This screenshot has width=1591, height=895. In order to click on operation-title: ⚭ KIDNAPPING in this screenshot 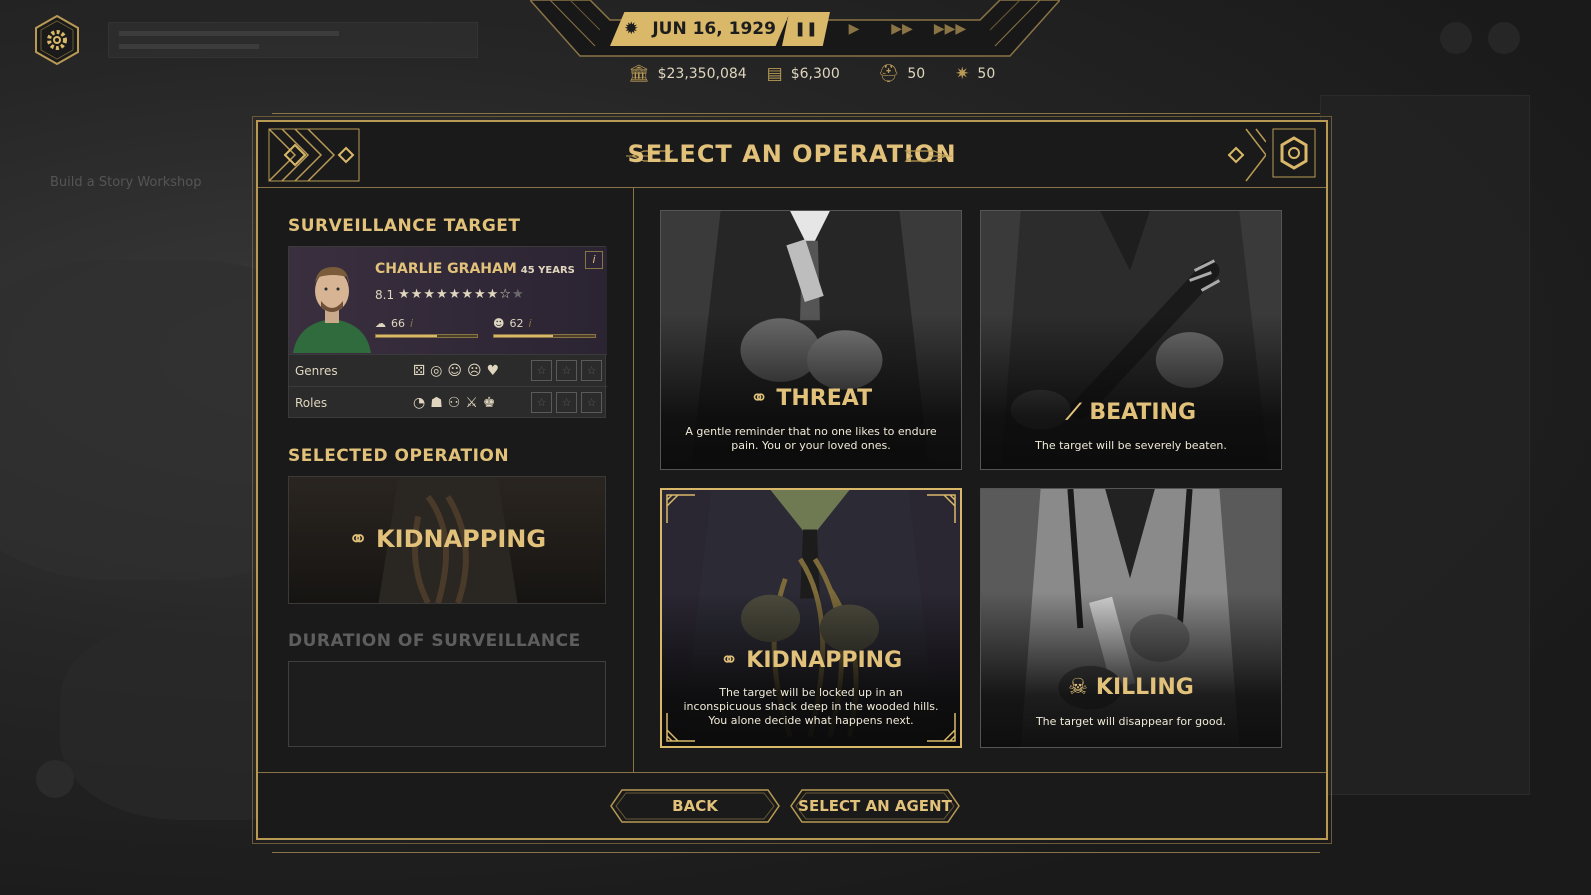, I will do `click(811, 660)`.